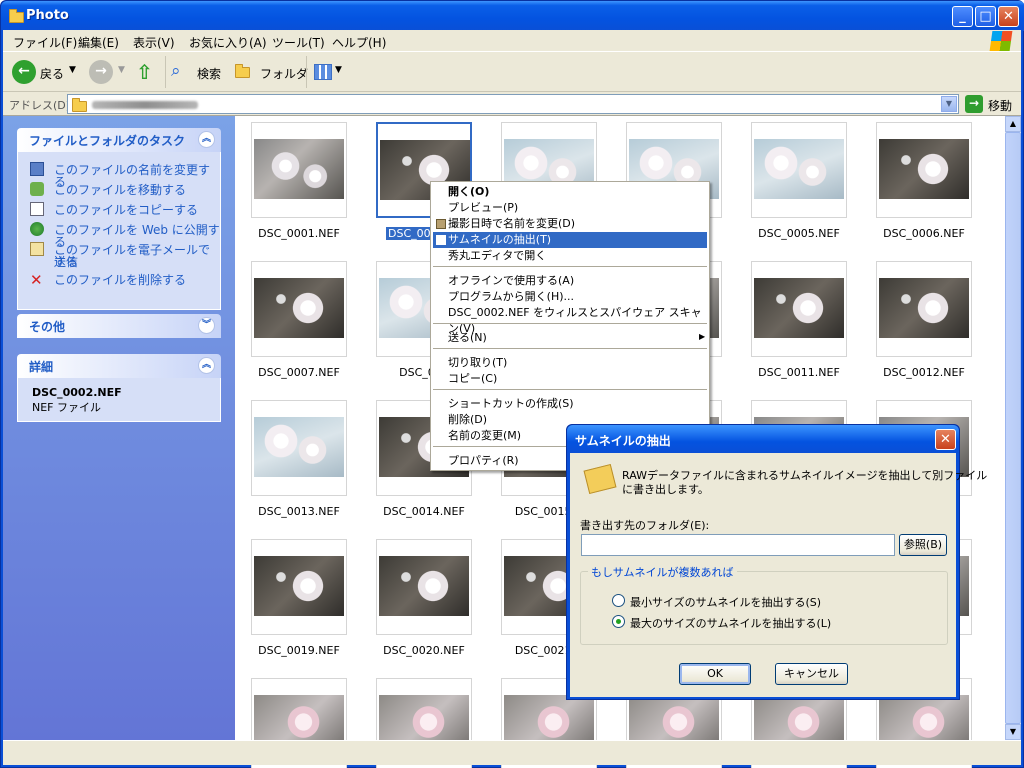 The height and width of the screenshot is (768, 1024). I want to click on maximize-button: □, so click(985, 16).